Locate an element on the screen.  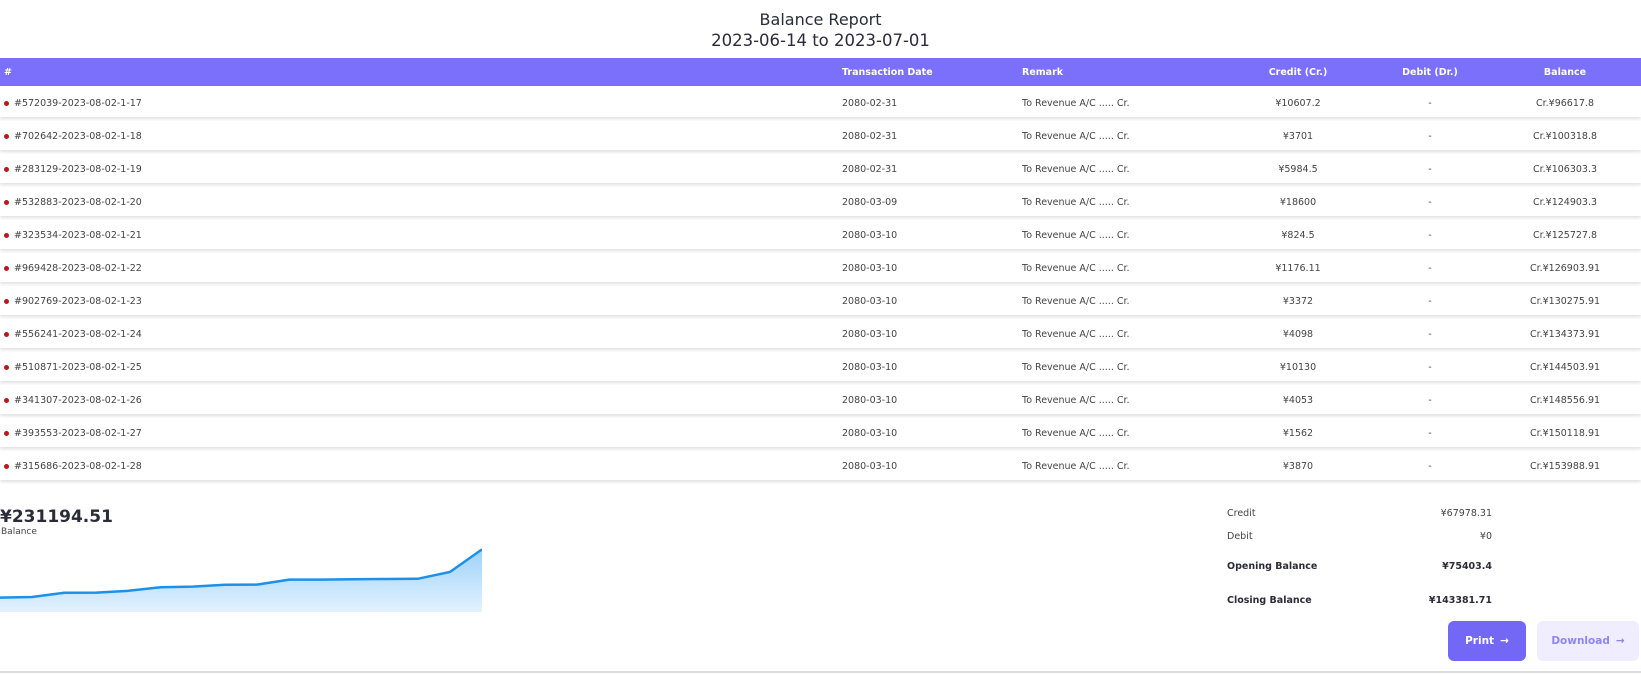
balance-sparkline-chart is located at coordinates (241, 580).